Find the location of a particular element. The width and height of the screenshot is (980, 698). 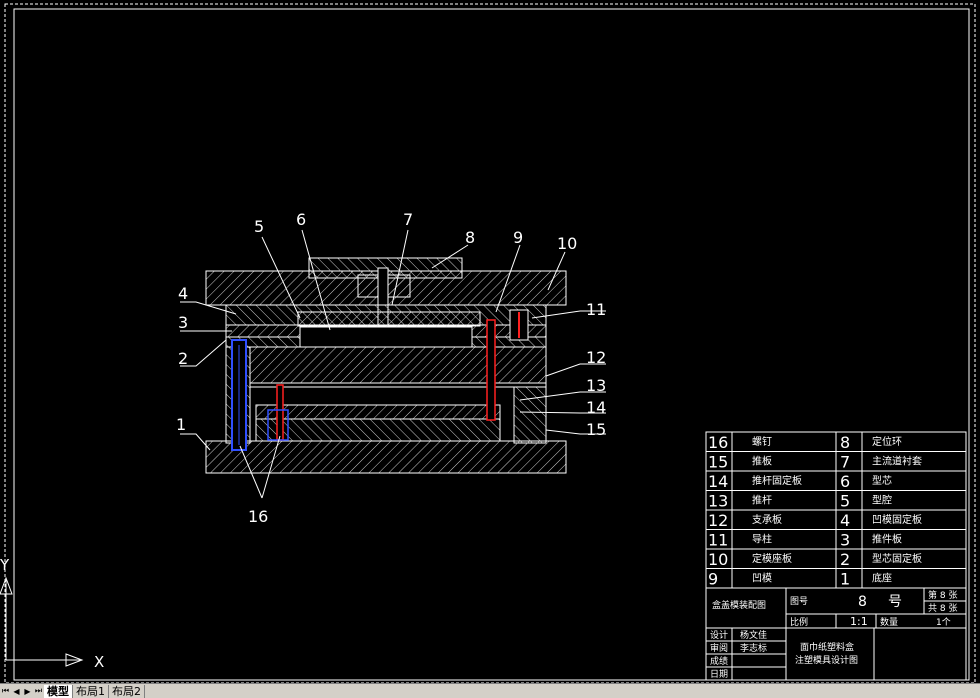

qty-label: 数量 is located at coordinates (889, 622).